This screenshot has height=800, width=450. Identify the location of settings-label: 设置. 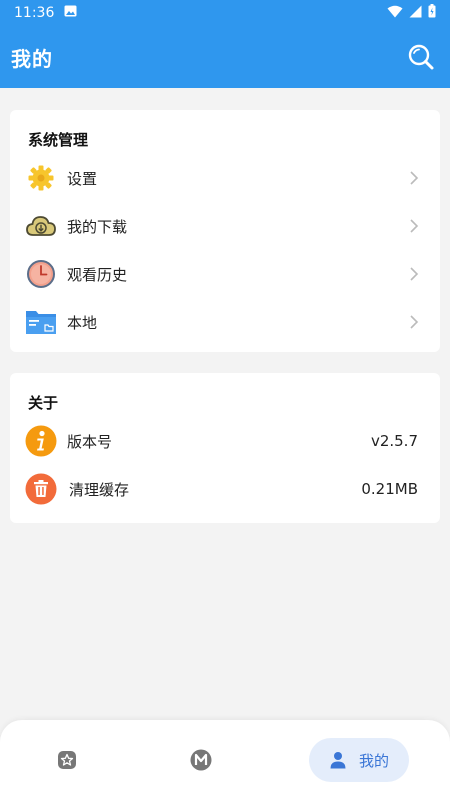
(82, 178).